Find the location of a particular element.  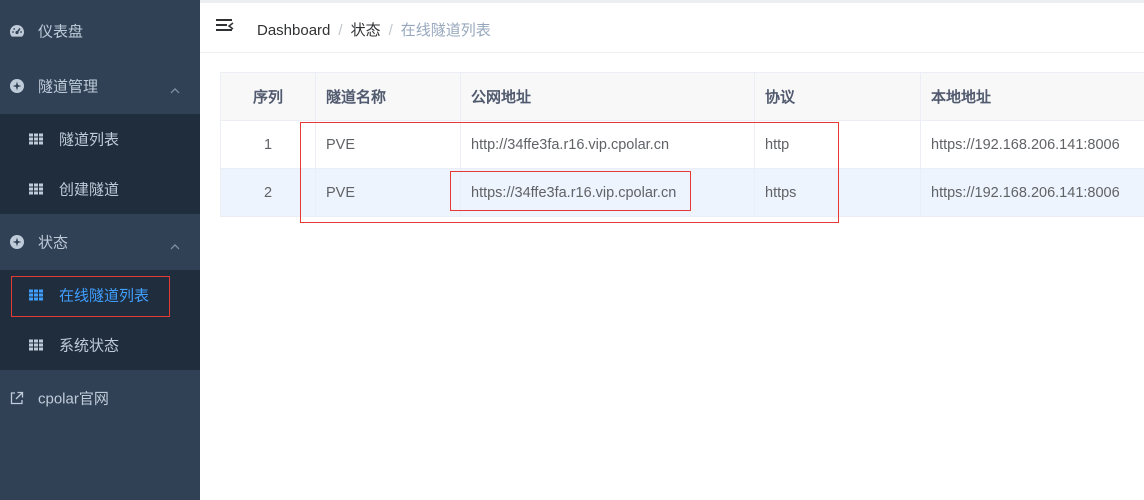

column-header: 序列 is located at coordinates (268, 96).